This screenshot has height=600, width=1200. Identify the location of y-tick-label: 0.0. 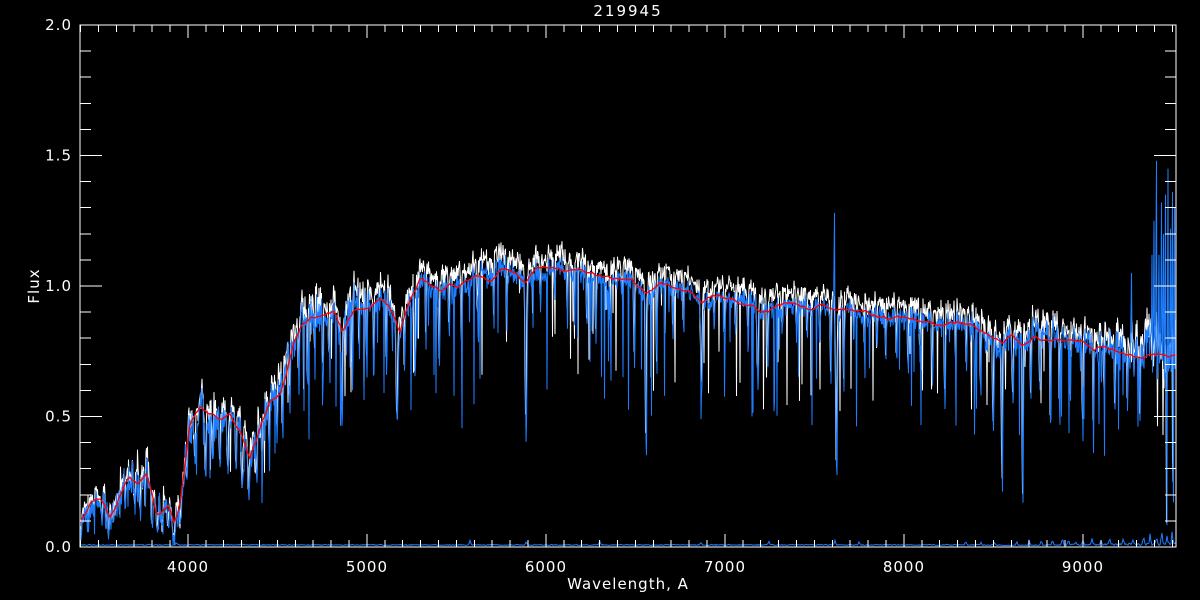
(58, 547).